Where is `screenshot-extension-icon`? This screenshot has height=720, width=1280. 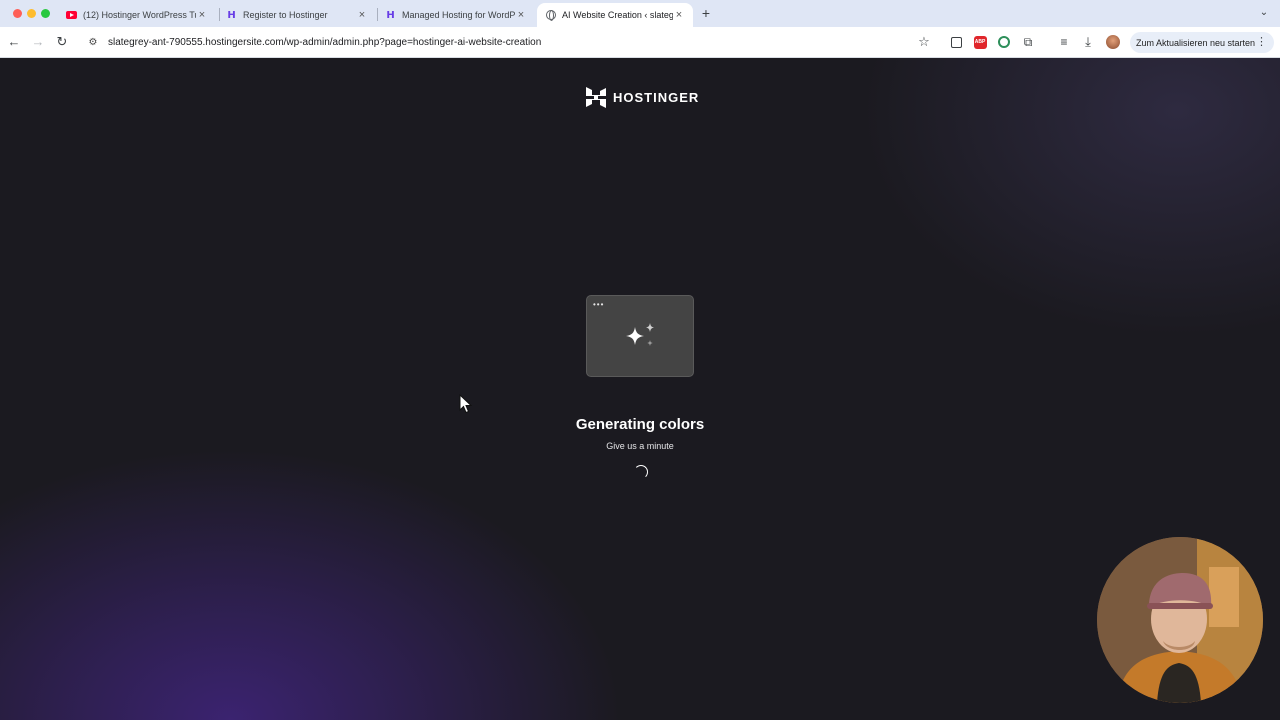 screenshot-extension-icon is located at coordinates (956, 42).